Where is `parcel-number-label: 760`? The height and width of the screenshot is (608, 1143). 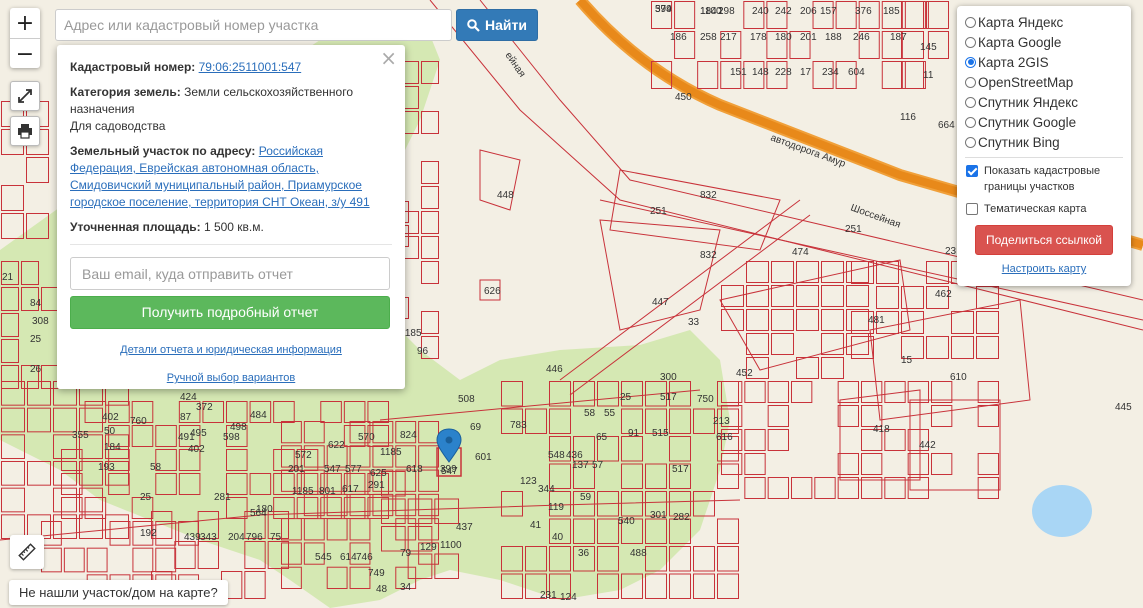
parcel-number-label: 760 is located at coordinates (138, 421).